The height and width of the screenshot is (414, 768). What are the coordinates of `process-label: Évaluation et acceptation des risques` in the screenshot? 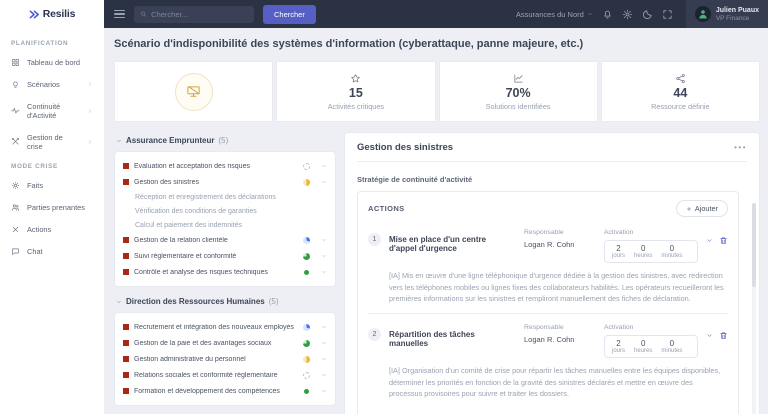 It's located at (192, 166).